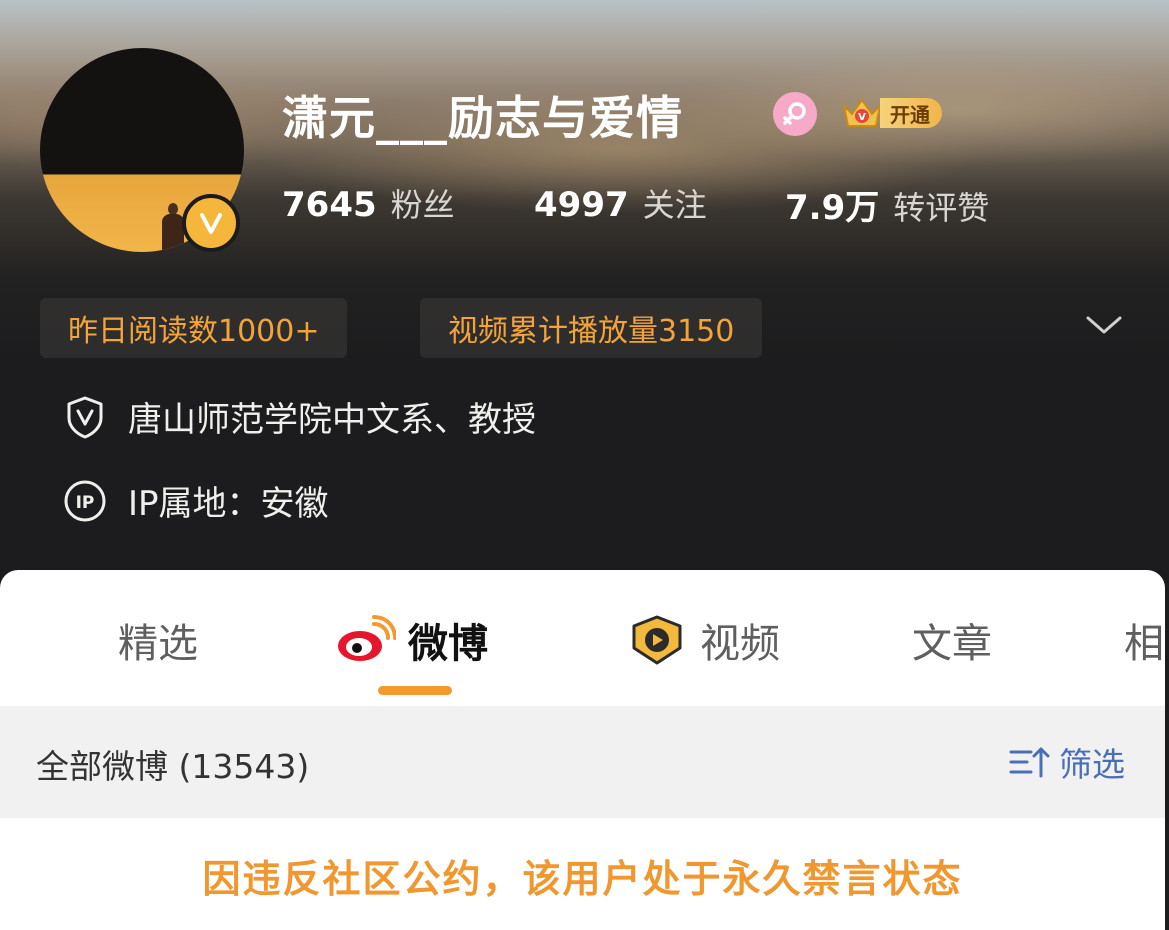 The image size is (1169, 930). I want to click on svg-text: IP, so click(85, 503).